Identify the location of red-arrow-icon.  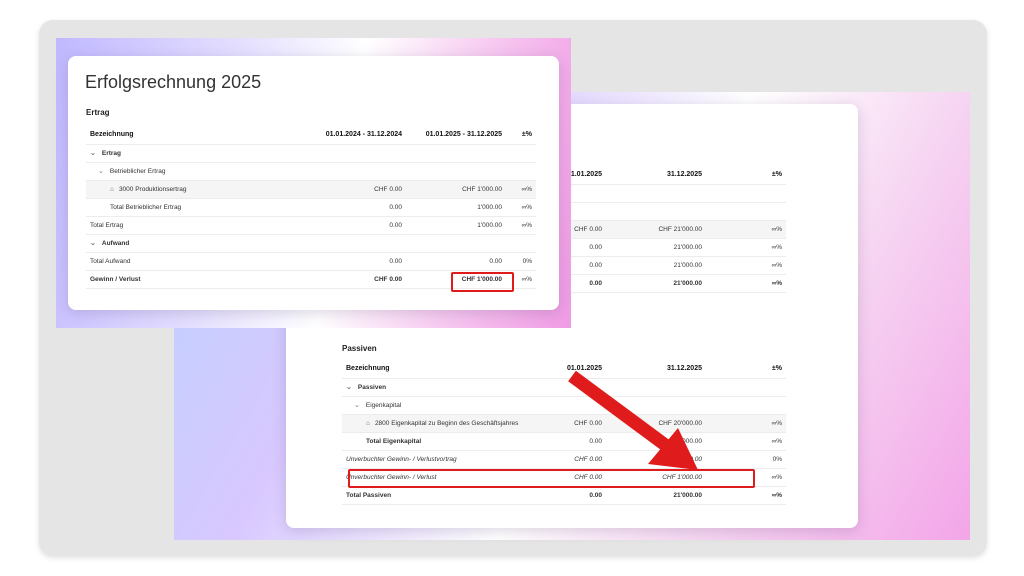
(633, 420).